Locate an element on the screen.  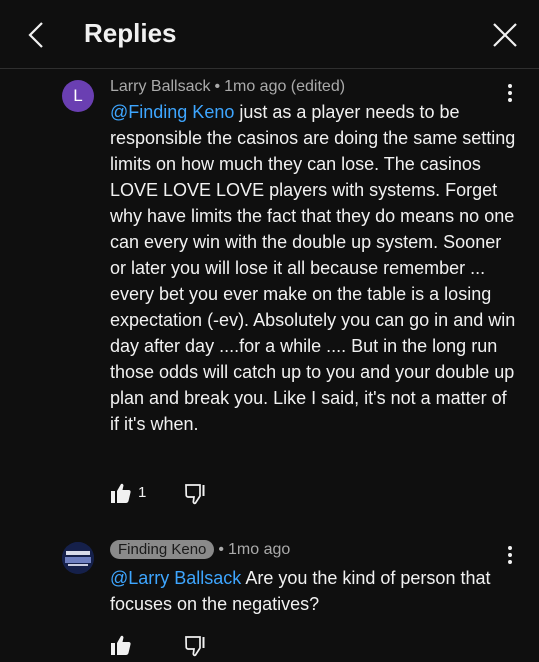
close-icon is located at coordinates (505, 35).